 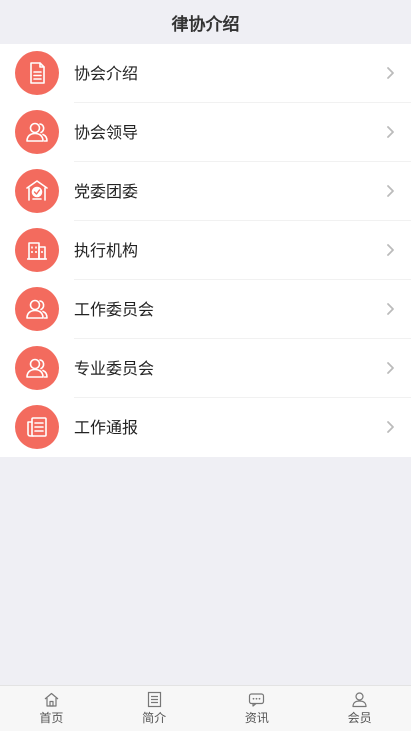 I want to click on menu-item-label: 党委团委, so click(x=106, y=191).